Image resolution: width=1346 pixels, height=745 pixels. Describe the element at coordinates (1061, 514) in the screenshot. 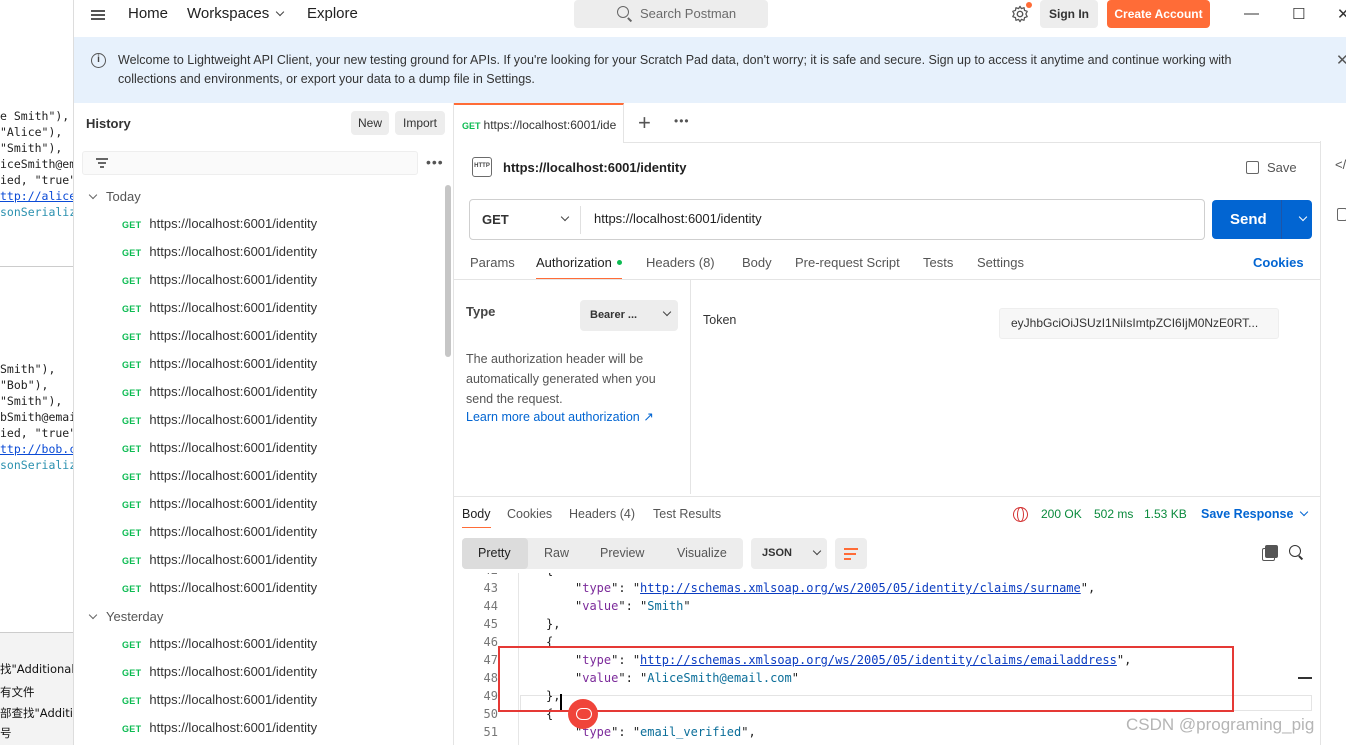

I see `status-code: 200 OK` at that location.